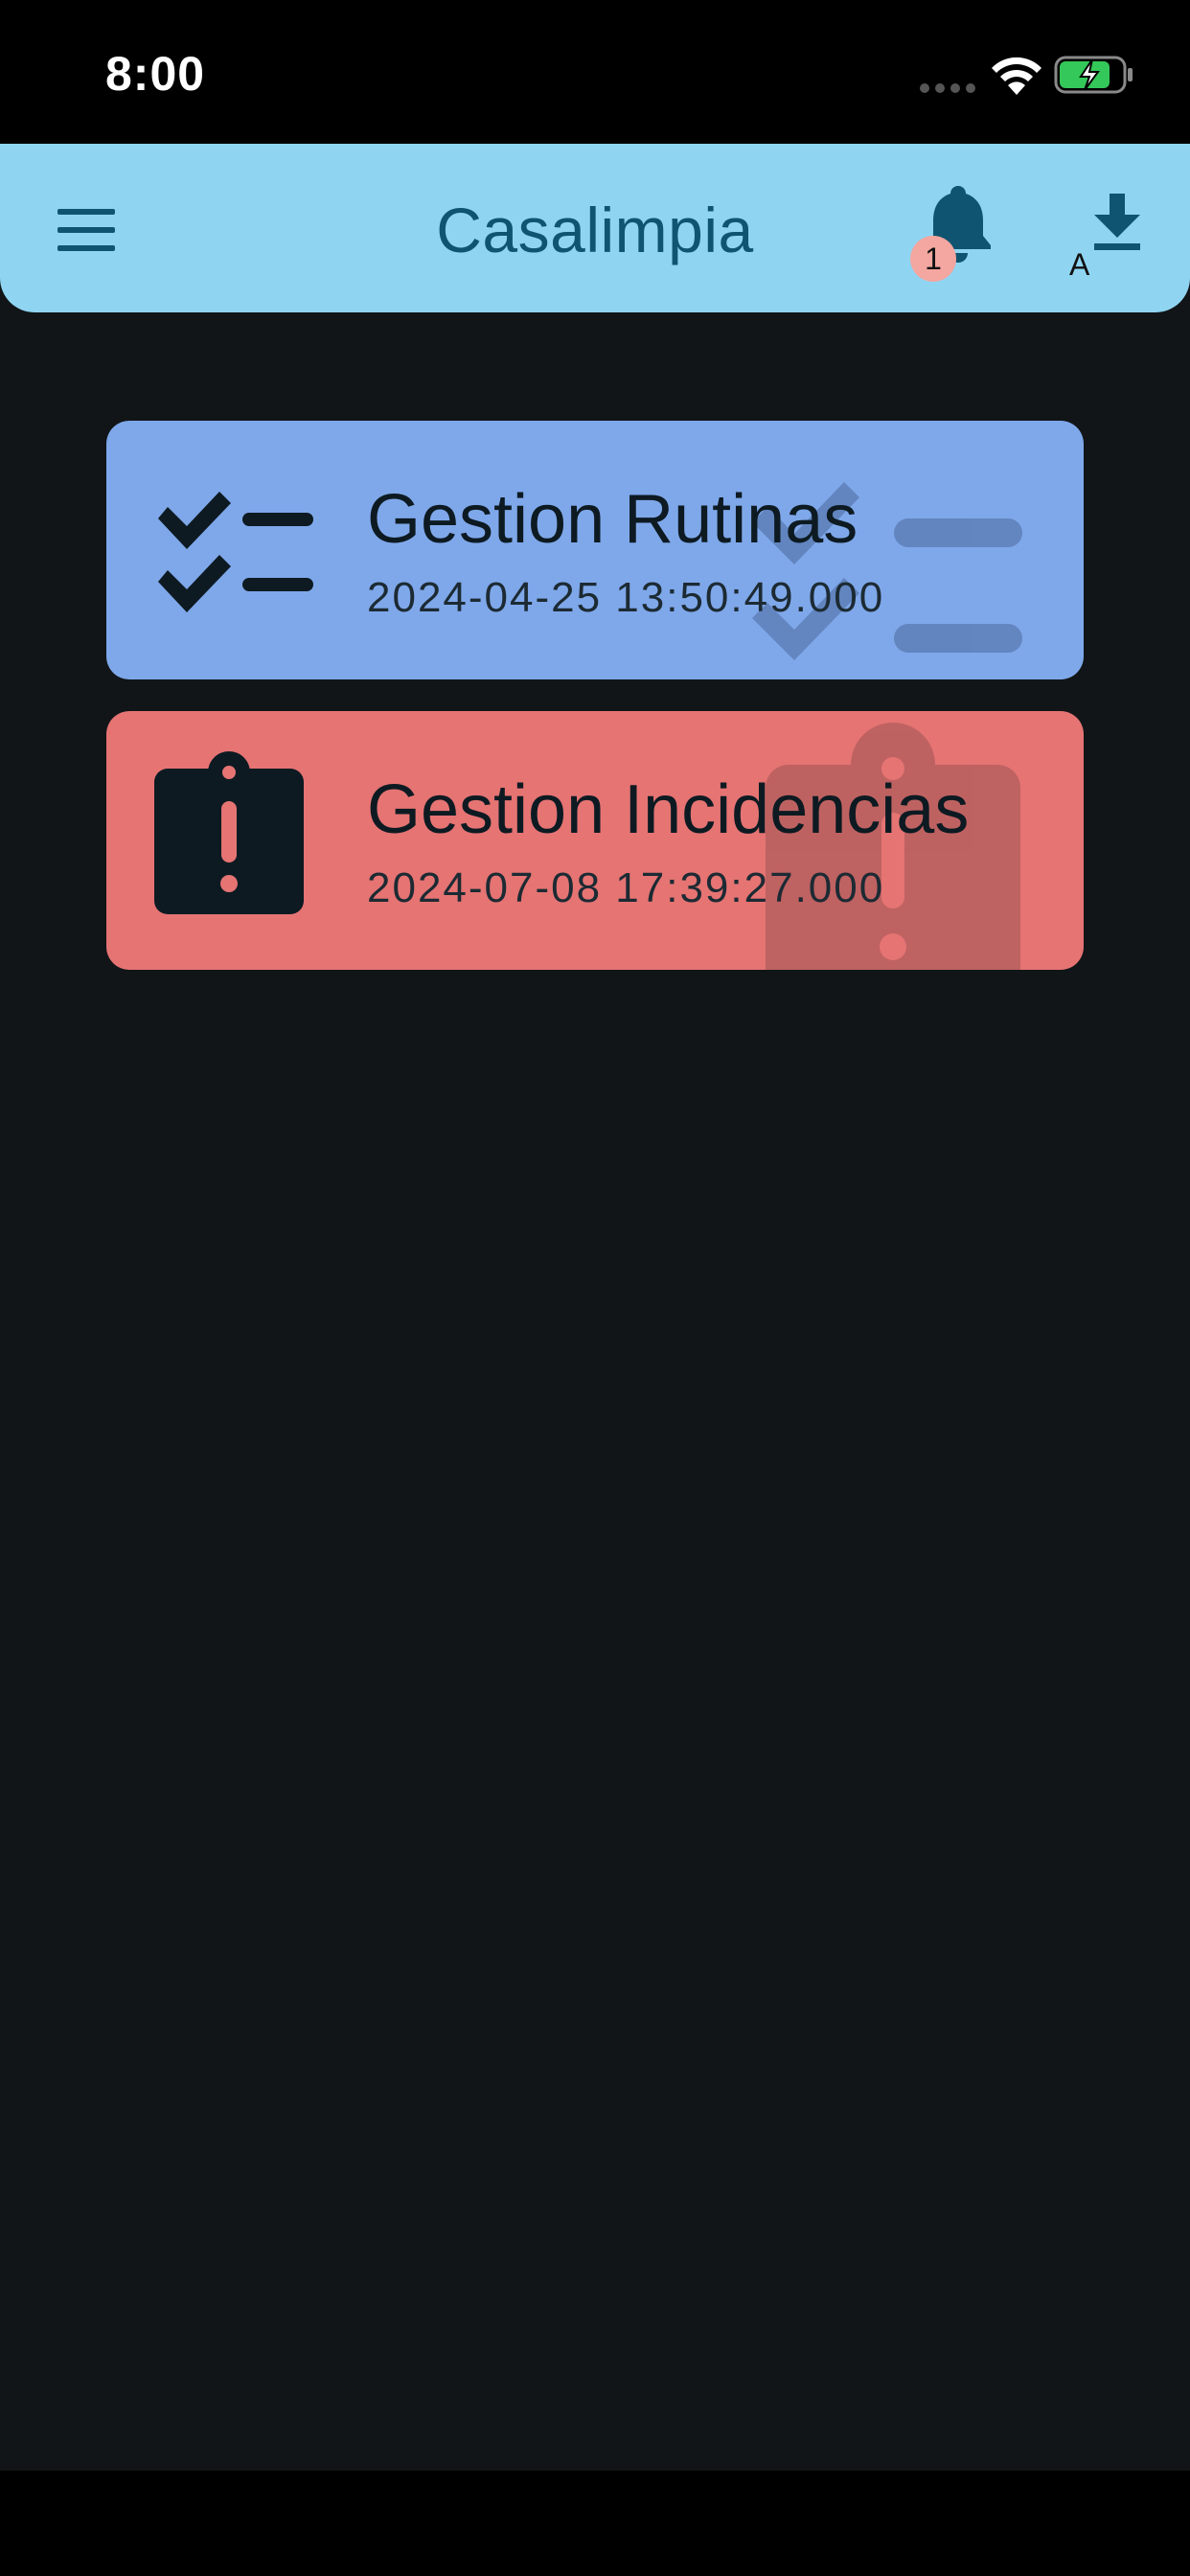  What do you see at coordinates (948, 88) in the screenshot?
I see `cellular-signal-icon` at bounding box center [948, 88].